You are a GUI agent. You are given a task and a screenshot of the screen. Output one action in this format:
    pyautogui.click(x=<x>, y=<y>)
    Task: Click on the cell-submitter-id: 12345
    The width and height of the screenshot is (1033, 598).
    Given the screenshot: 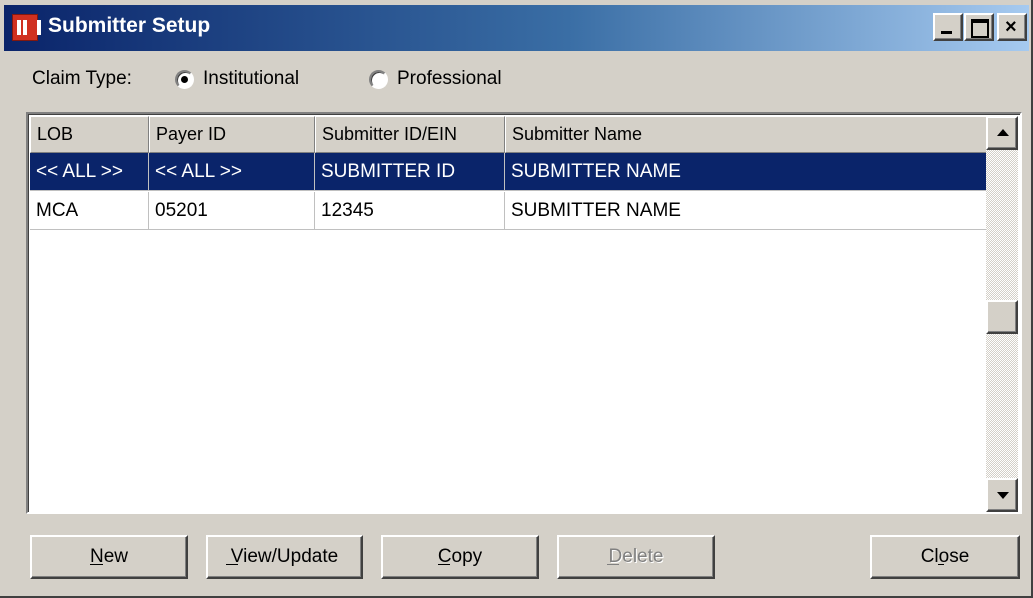 What is the action you would take?
    pyautogui.click(x=410, y=211)
    